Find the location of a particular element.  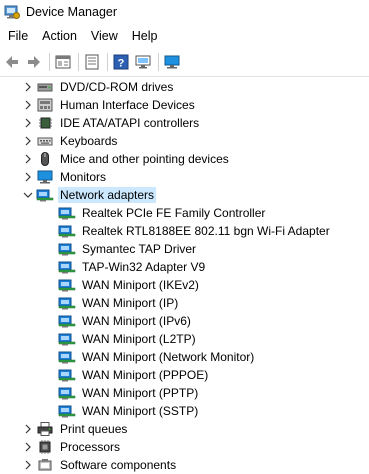

network-adapter-item: WAN Miniport (PPPOE) is located at coordinates (184, 375).